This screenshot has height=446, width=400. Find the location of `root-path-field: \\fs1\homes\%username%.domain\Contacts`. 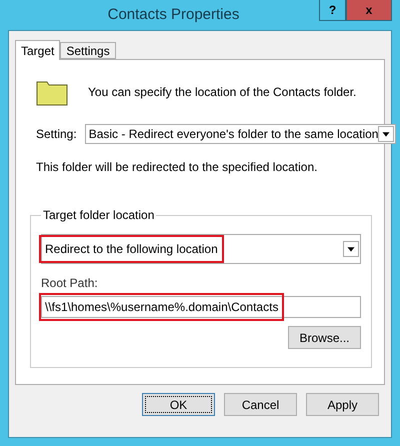

root-path-field: \\fs1\homes\%username%.domain\Contacts is located at coordinates (201, 307).